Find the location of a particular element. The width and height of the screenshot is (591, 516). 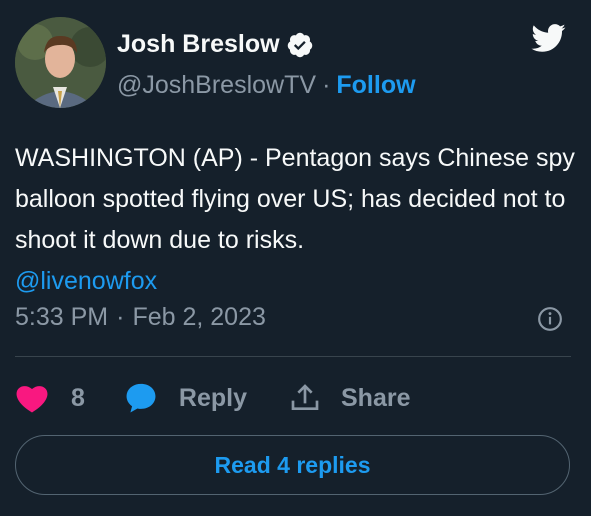

author-name-row: Josh Breslow is located at coordinates (215, 44).